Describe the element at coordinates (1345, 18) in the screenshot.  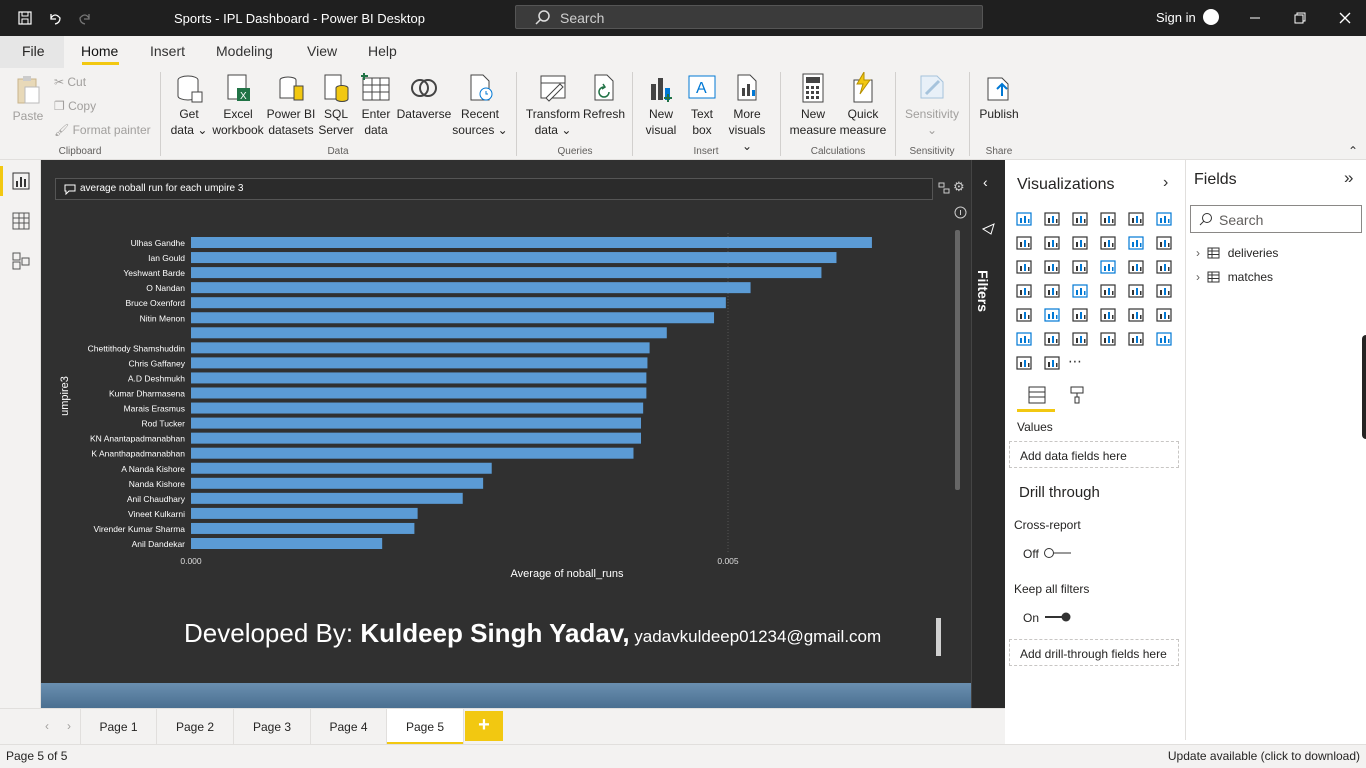
I see `close-icon` at that location.